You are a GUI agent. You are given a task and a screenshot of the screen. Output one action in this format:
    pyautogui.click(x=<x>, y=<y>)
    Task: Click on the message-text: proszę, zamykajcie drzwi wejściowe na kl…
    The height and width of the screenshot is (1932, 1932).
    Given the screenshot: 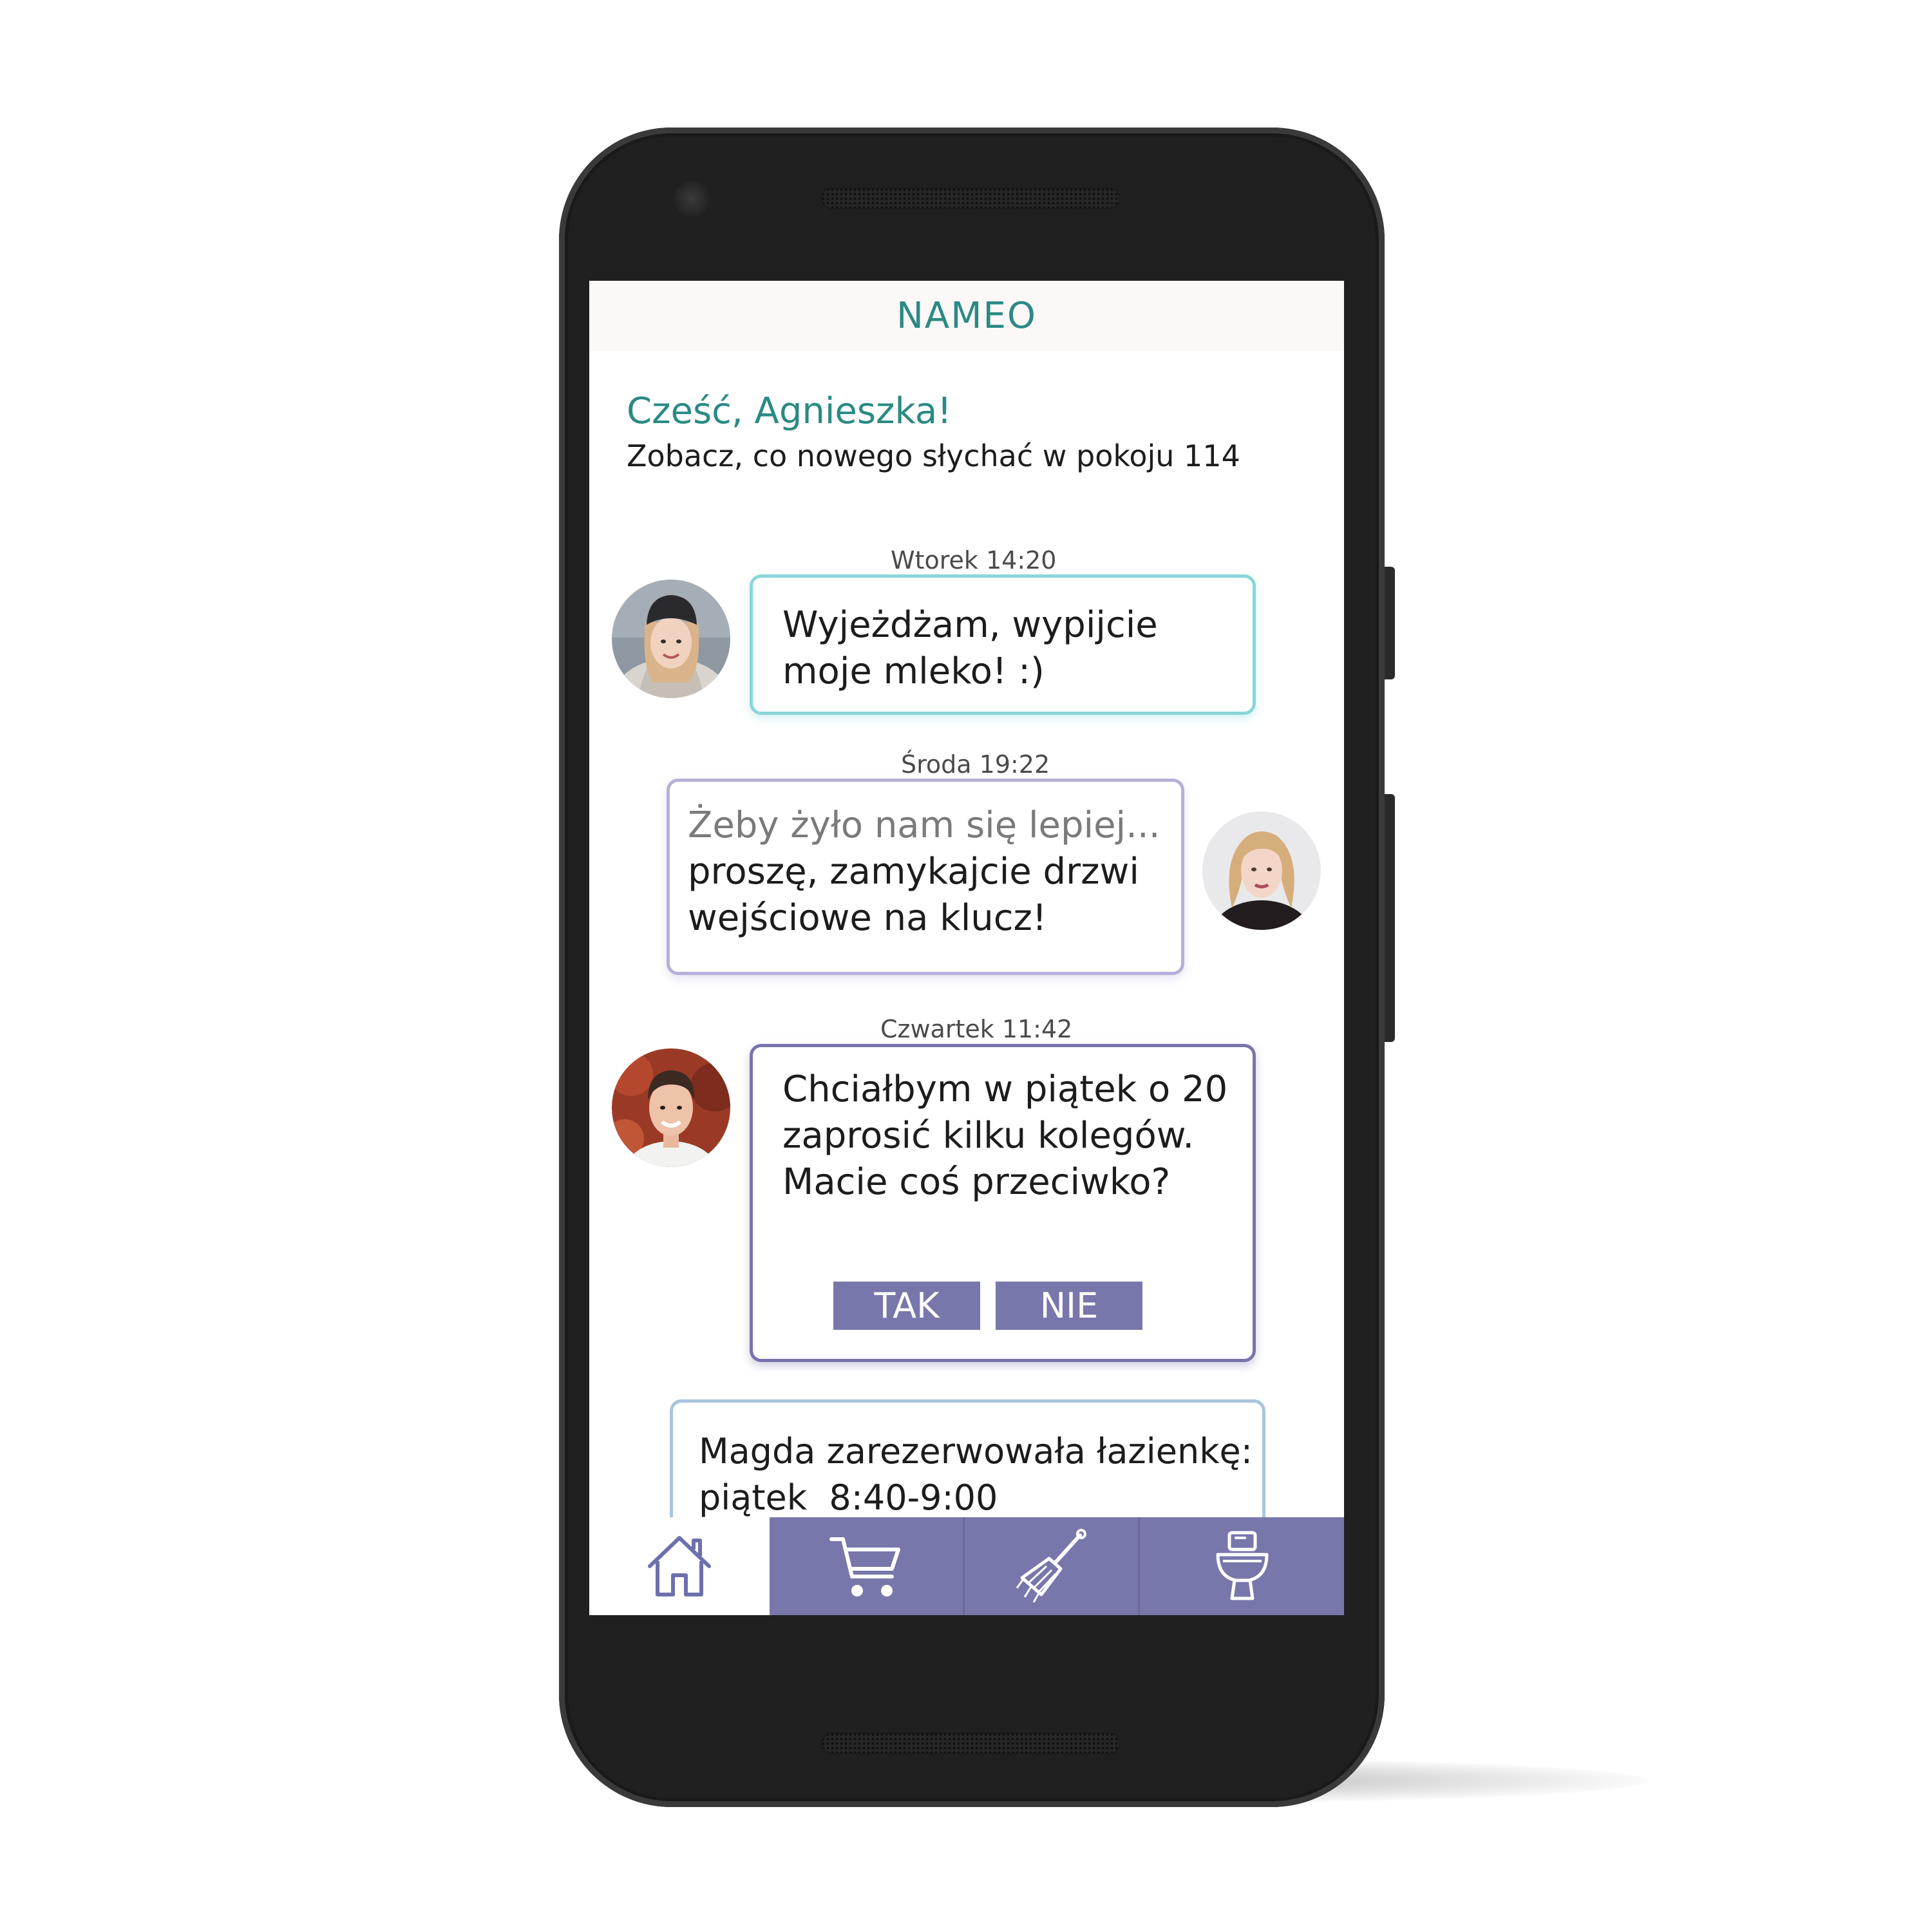 What is the action you would take?
    pyautogui.click(x=913, y=895)
    